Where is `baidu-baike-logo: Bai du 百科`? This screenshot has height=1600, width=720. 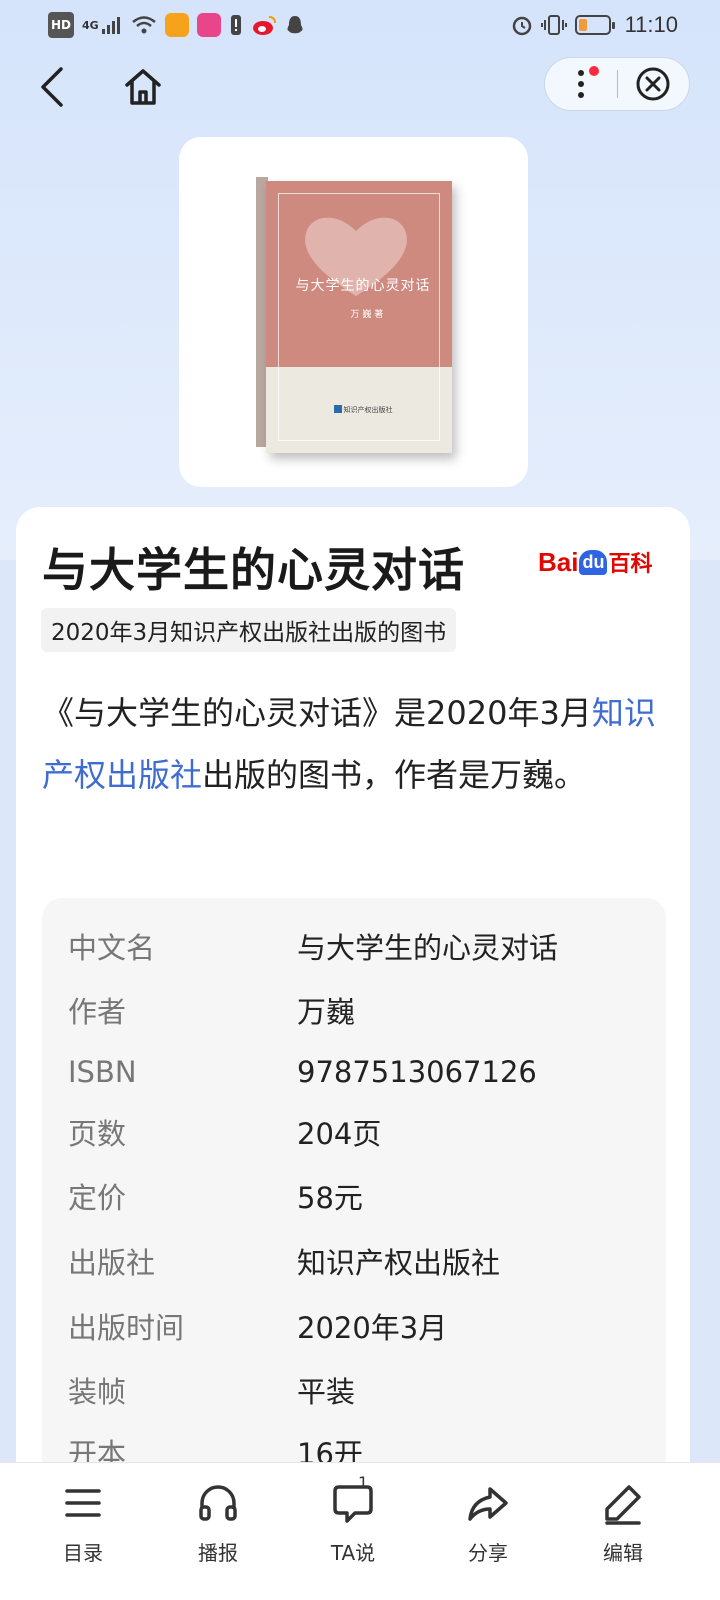
baidu-baike-logo: Bai du 百科 is located at coordinates (603, 562).